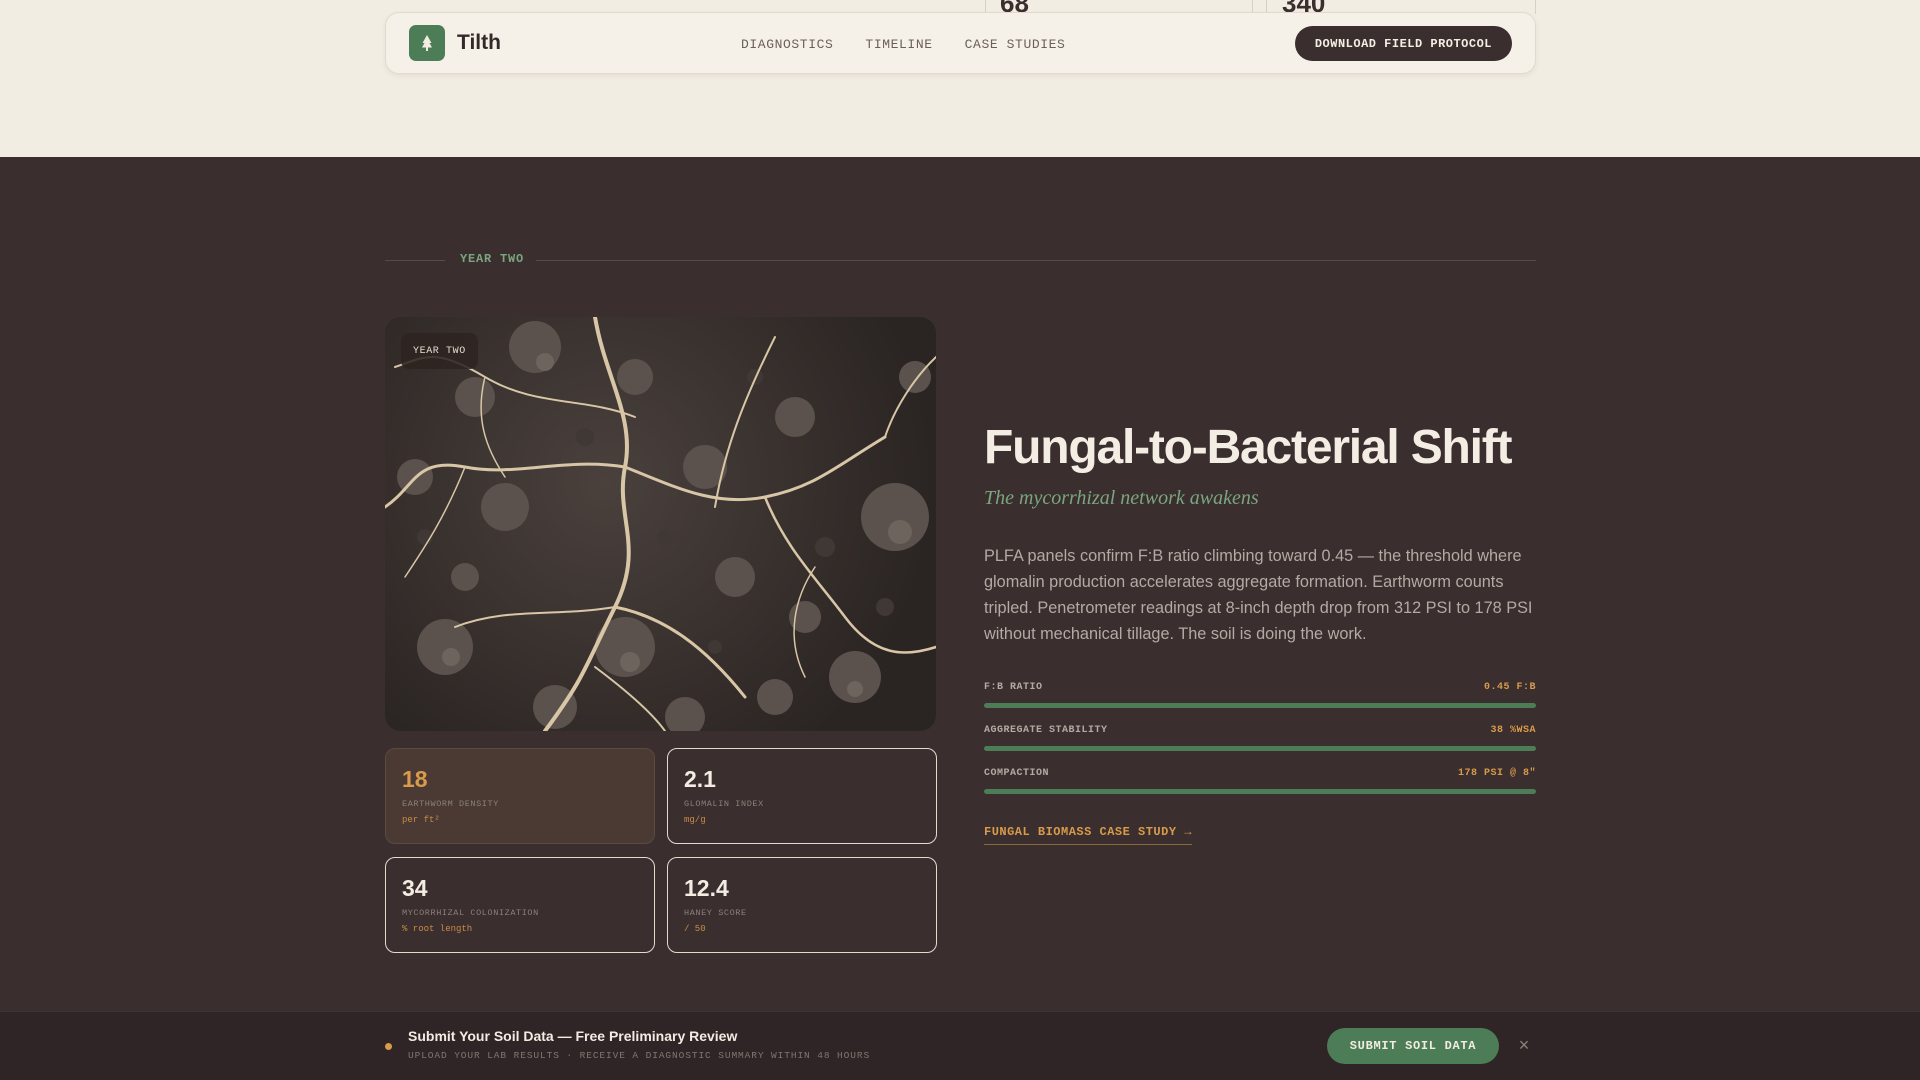  I want to click on case-study-link: FUNGAL BIOMASS CASE STUDY →, so click(1088, 835).